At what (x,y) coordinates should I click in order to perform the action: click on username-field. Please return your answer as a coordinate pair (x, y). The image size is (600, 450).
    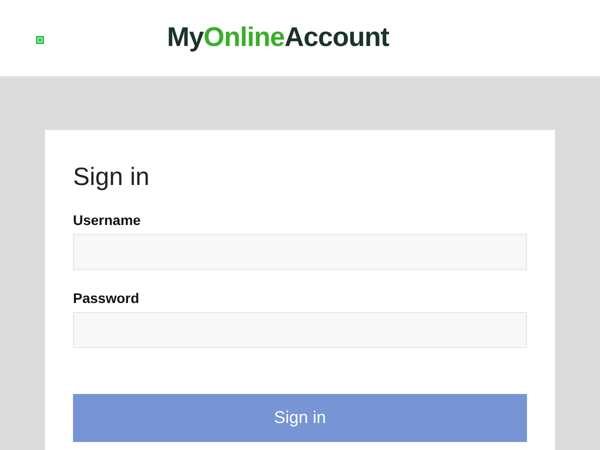
    Looking at the image, I should click on (300, 252).